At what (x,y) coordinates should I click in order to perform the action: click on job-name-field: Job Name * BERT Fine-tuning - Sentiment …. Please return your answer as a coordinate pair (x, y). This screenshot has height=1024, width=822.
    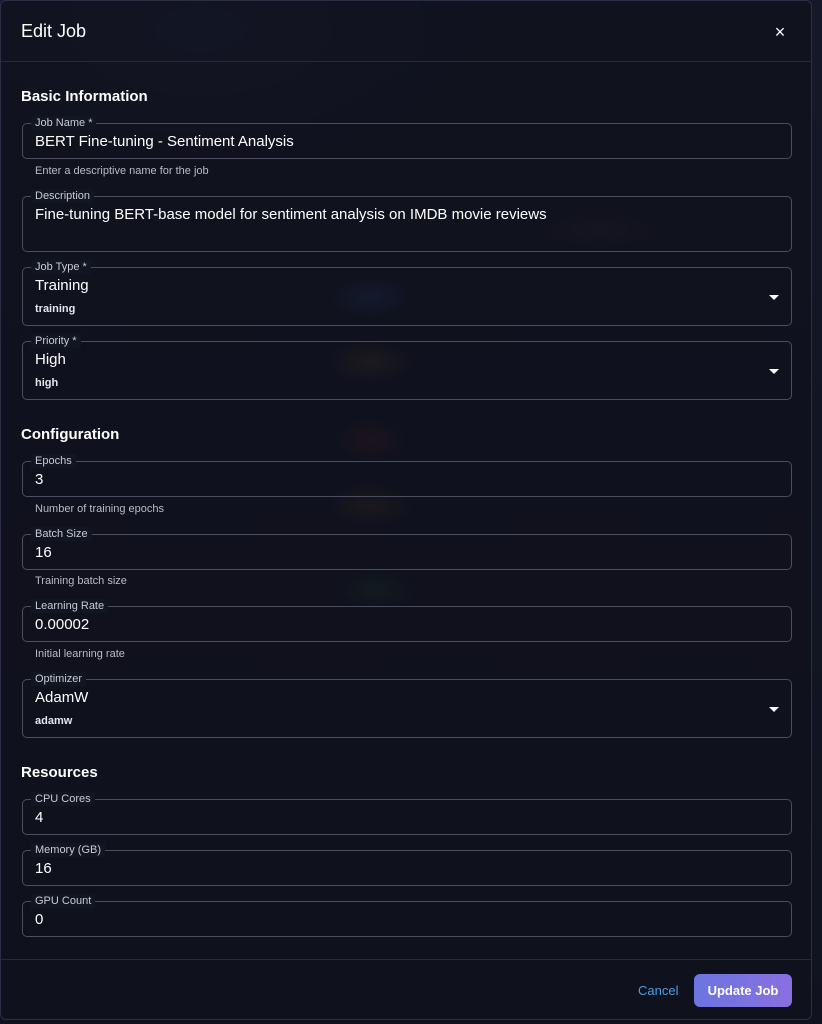
    Looking at the image, I should click on (407, 137).